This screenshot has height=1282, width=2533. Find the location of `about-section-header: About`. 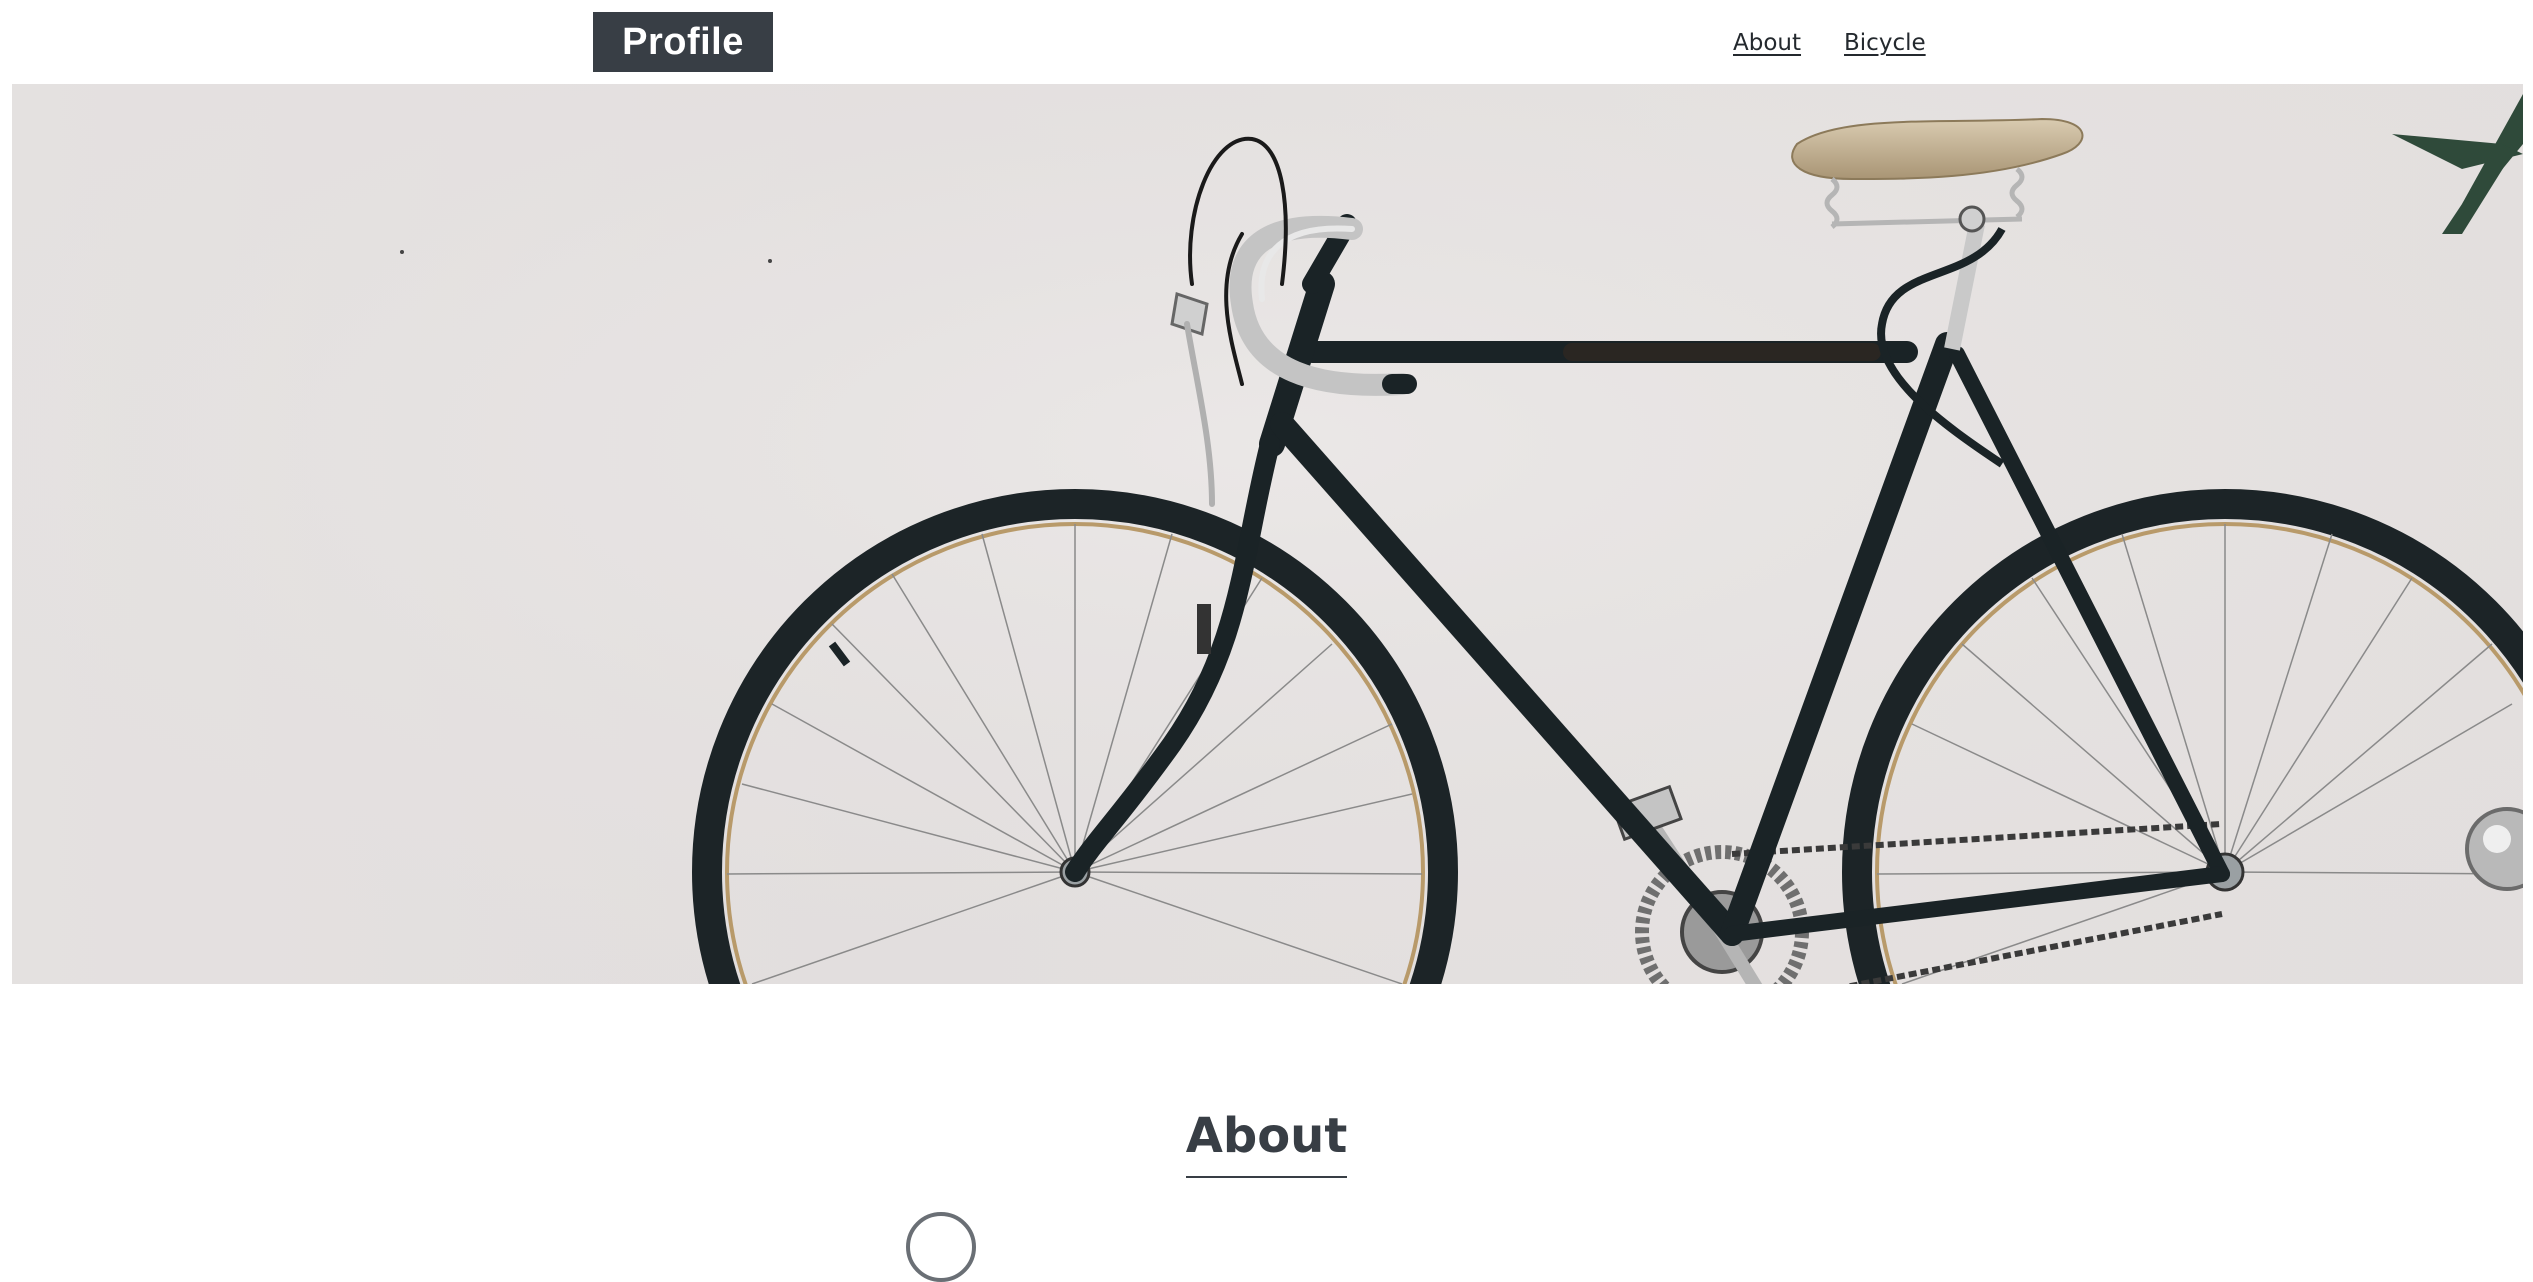

about-section-header: About is located at coordinates (1266, 1143).